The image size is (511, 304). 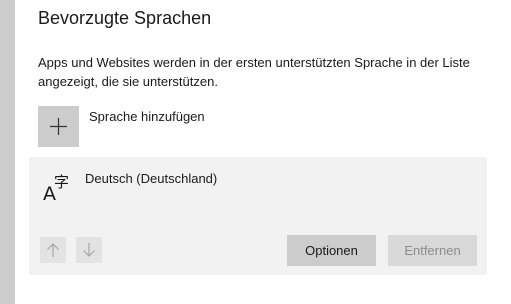 I want to click on move-down-button, so click(x=89, y=250).